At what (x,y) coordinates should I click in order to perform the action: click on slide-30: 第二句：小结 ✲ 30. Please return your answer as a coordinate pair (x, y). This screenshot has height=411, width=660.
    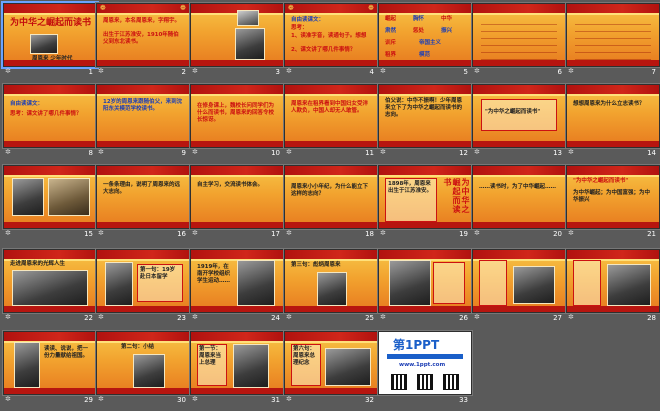
    Looking at the image, I should click on (144, 371).